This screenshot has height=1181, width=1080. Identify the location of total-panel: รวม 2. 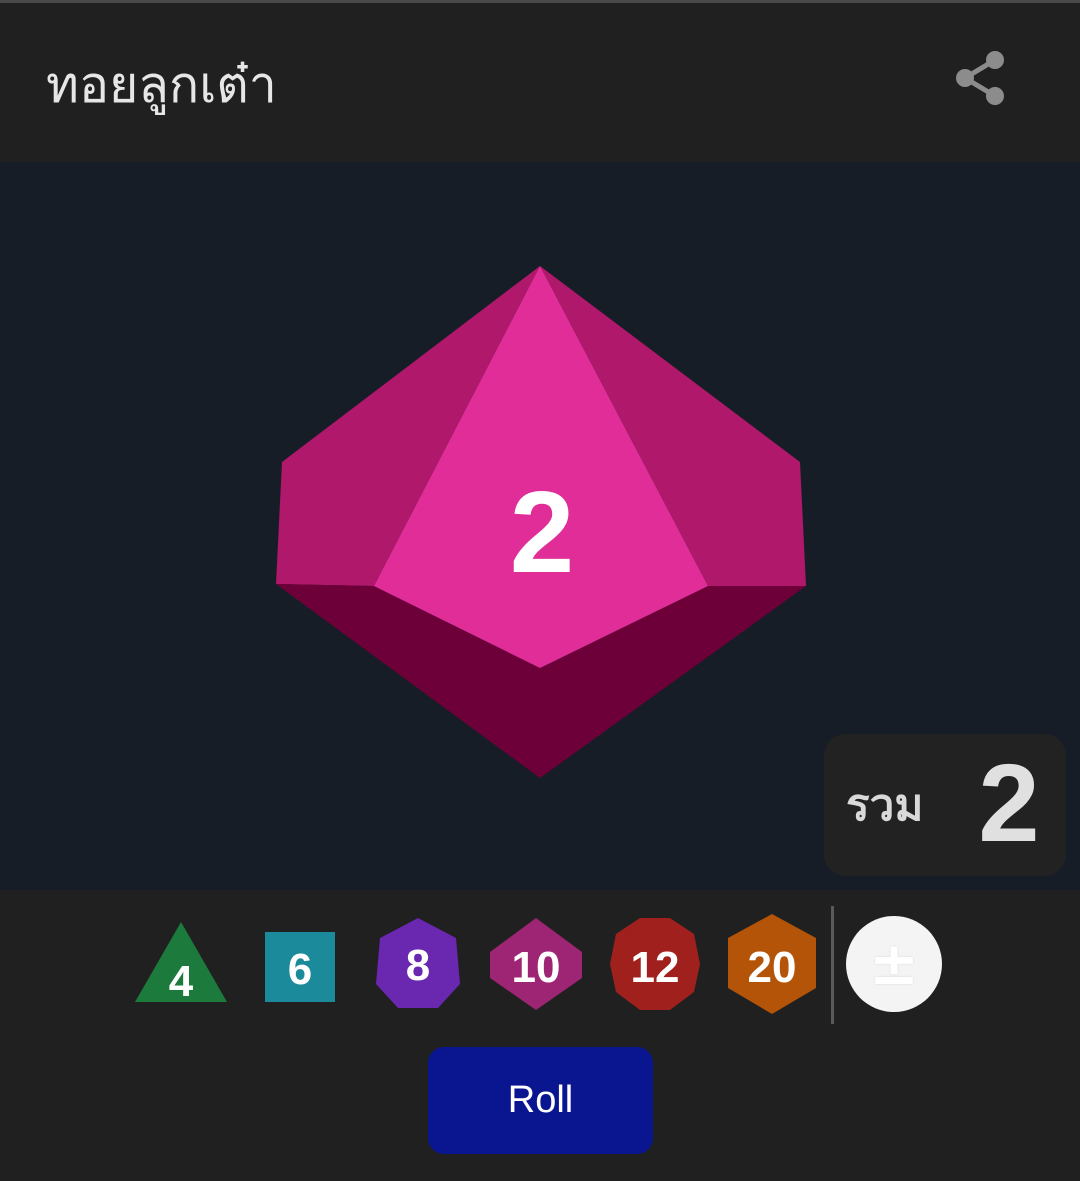
(945, 805).